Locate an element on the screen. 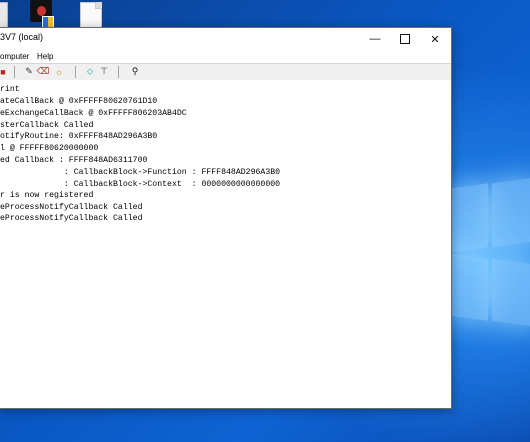  log-line: l @ FFFFF80620000000 is located at coordinates (49, 148).